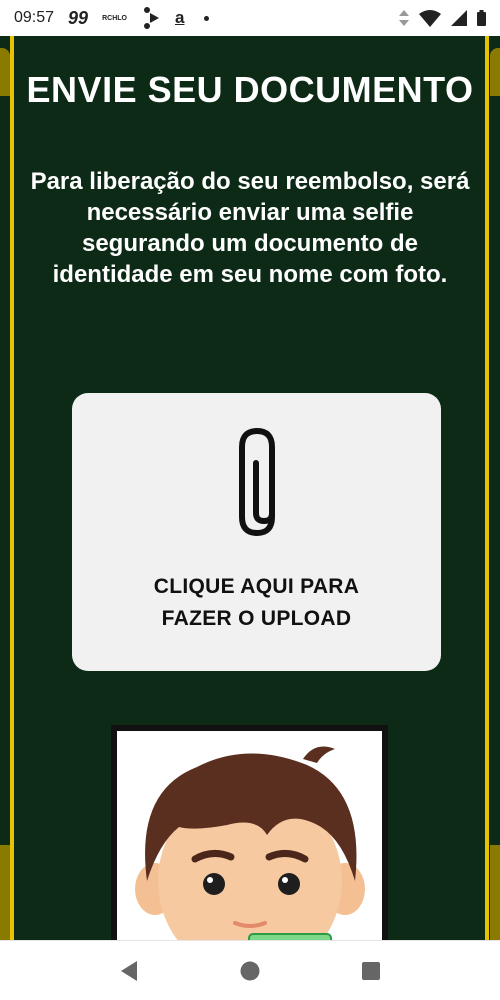  What do you see at coordinates (250, 18) in the screenshot?
I see `status-bar: 09:57 99 RCHLO a` at bounding box center [250, 18].